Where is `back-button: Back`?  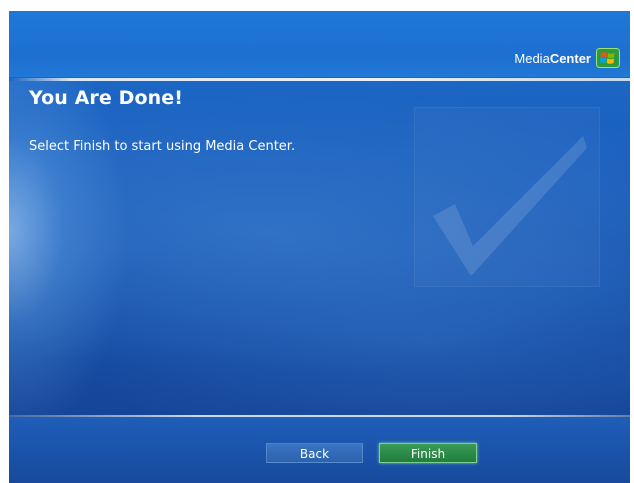 back-button: Back is located at coordinates (314, 453).